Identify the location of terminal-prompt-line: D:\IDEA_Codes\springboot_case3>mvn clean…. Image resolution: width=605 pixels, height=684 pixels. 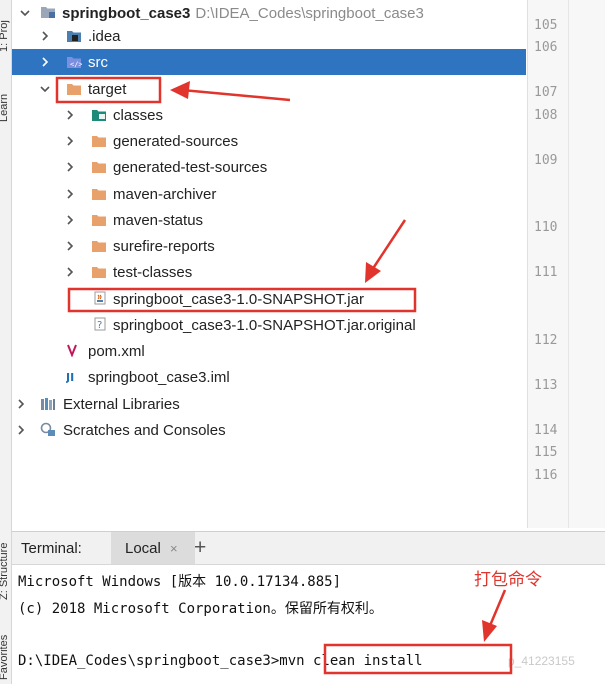
(220, 661).